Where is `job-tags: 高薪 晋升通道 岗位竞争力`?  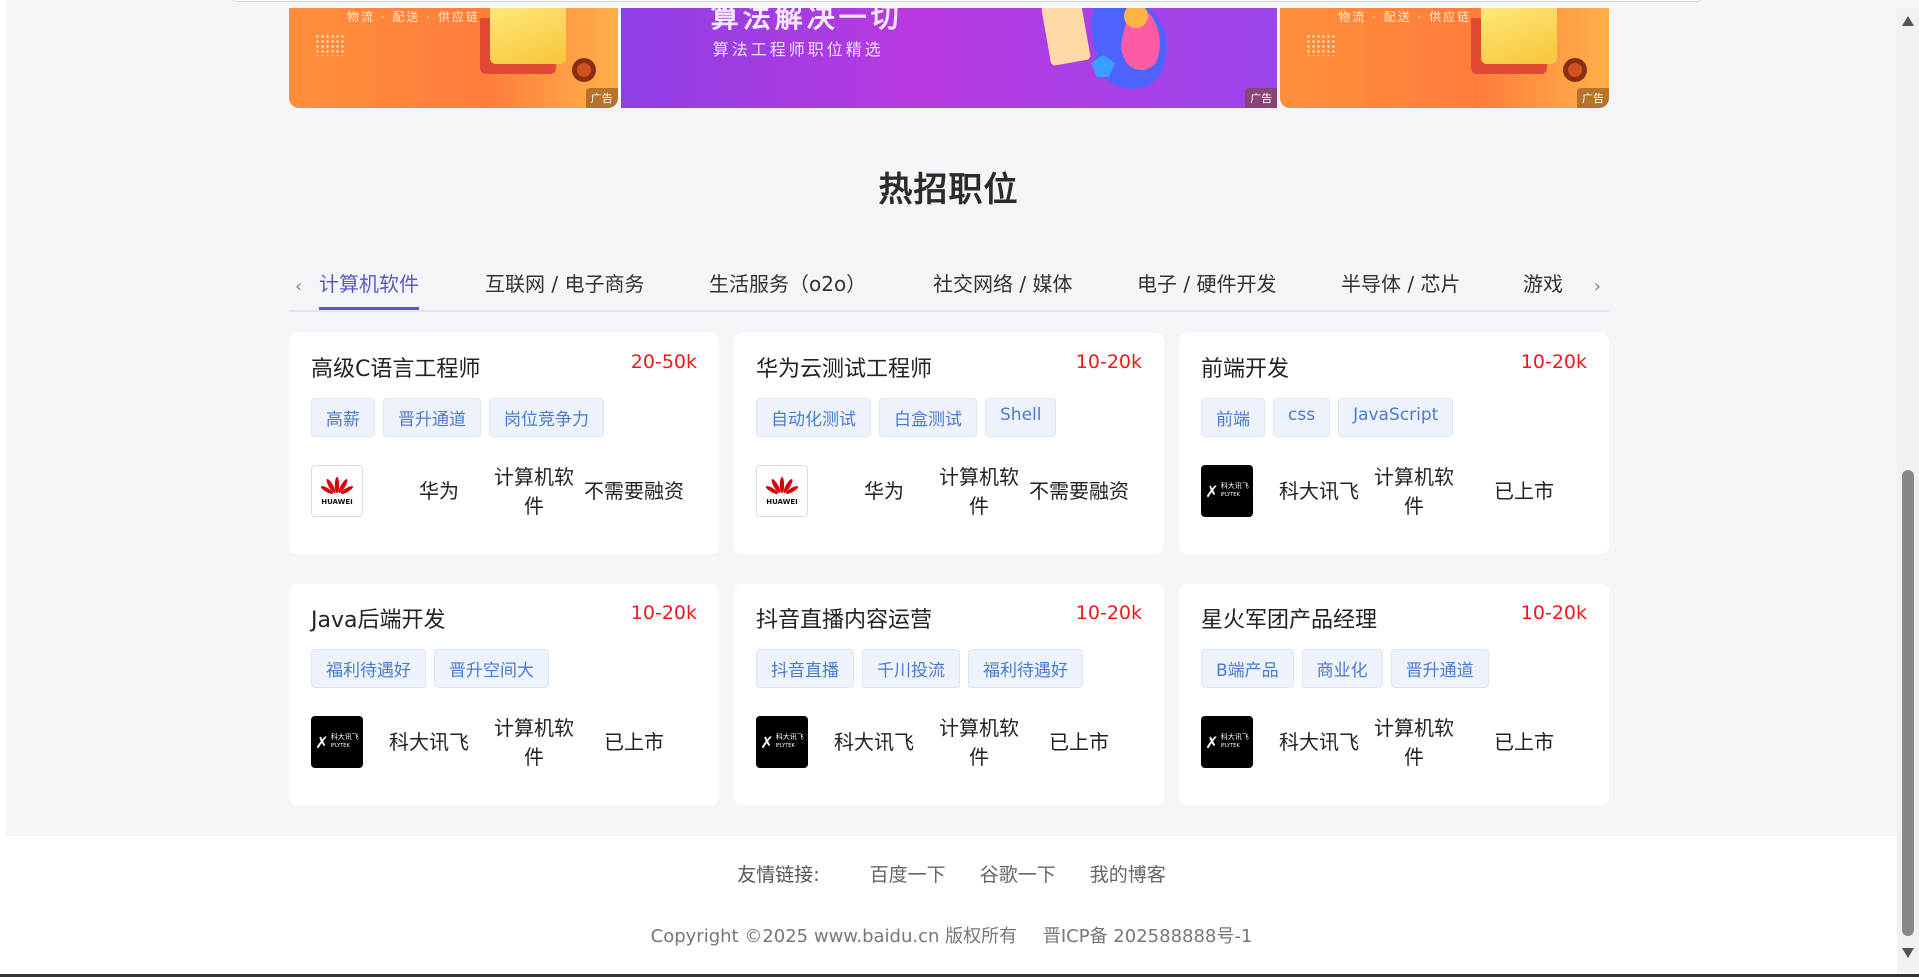 job-tags: 高薪 晋升通道 岗位竞争力 is located at coordinates (457, 417).